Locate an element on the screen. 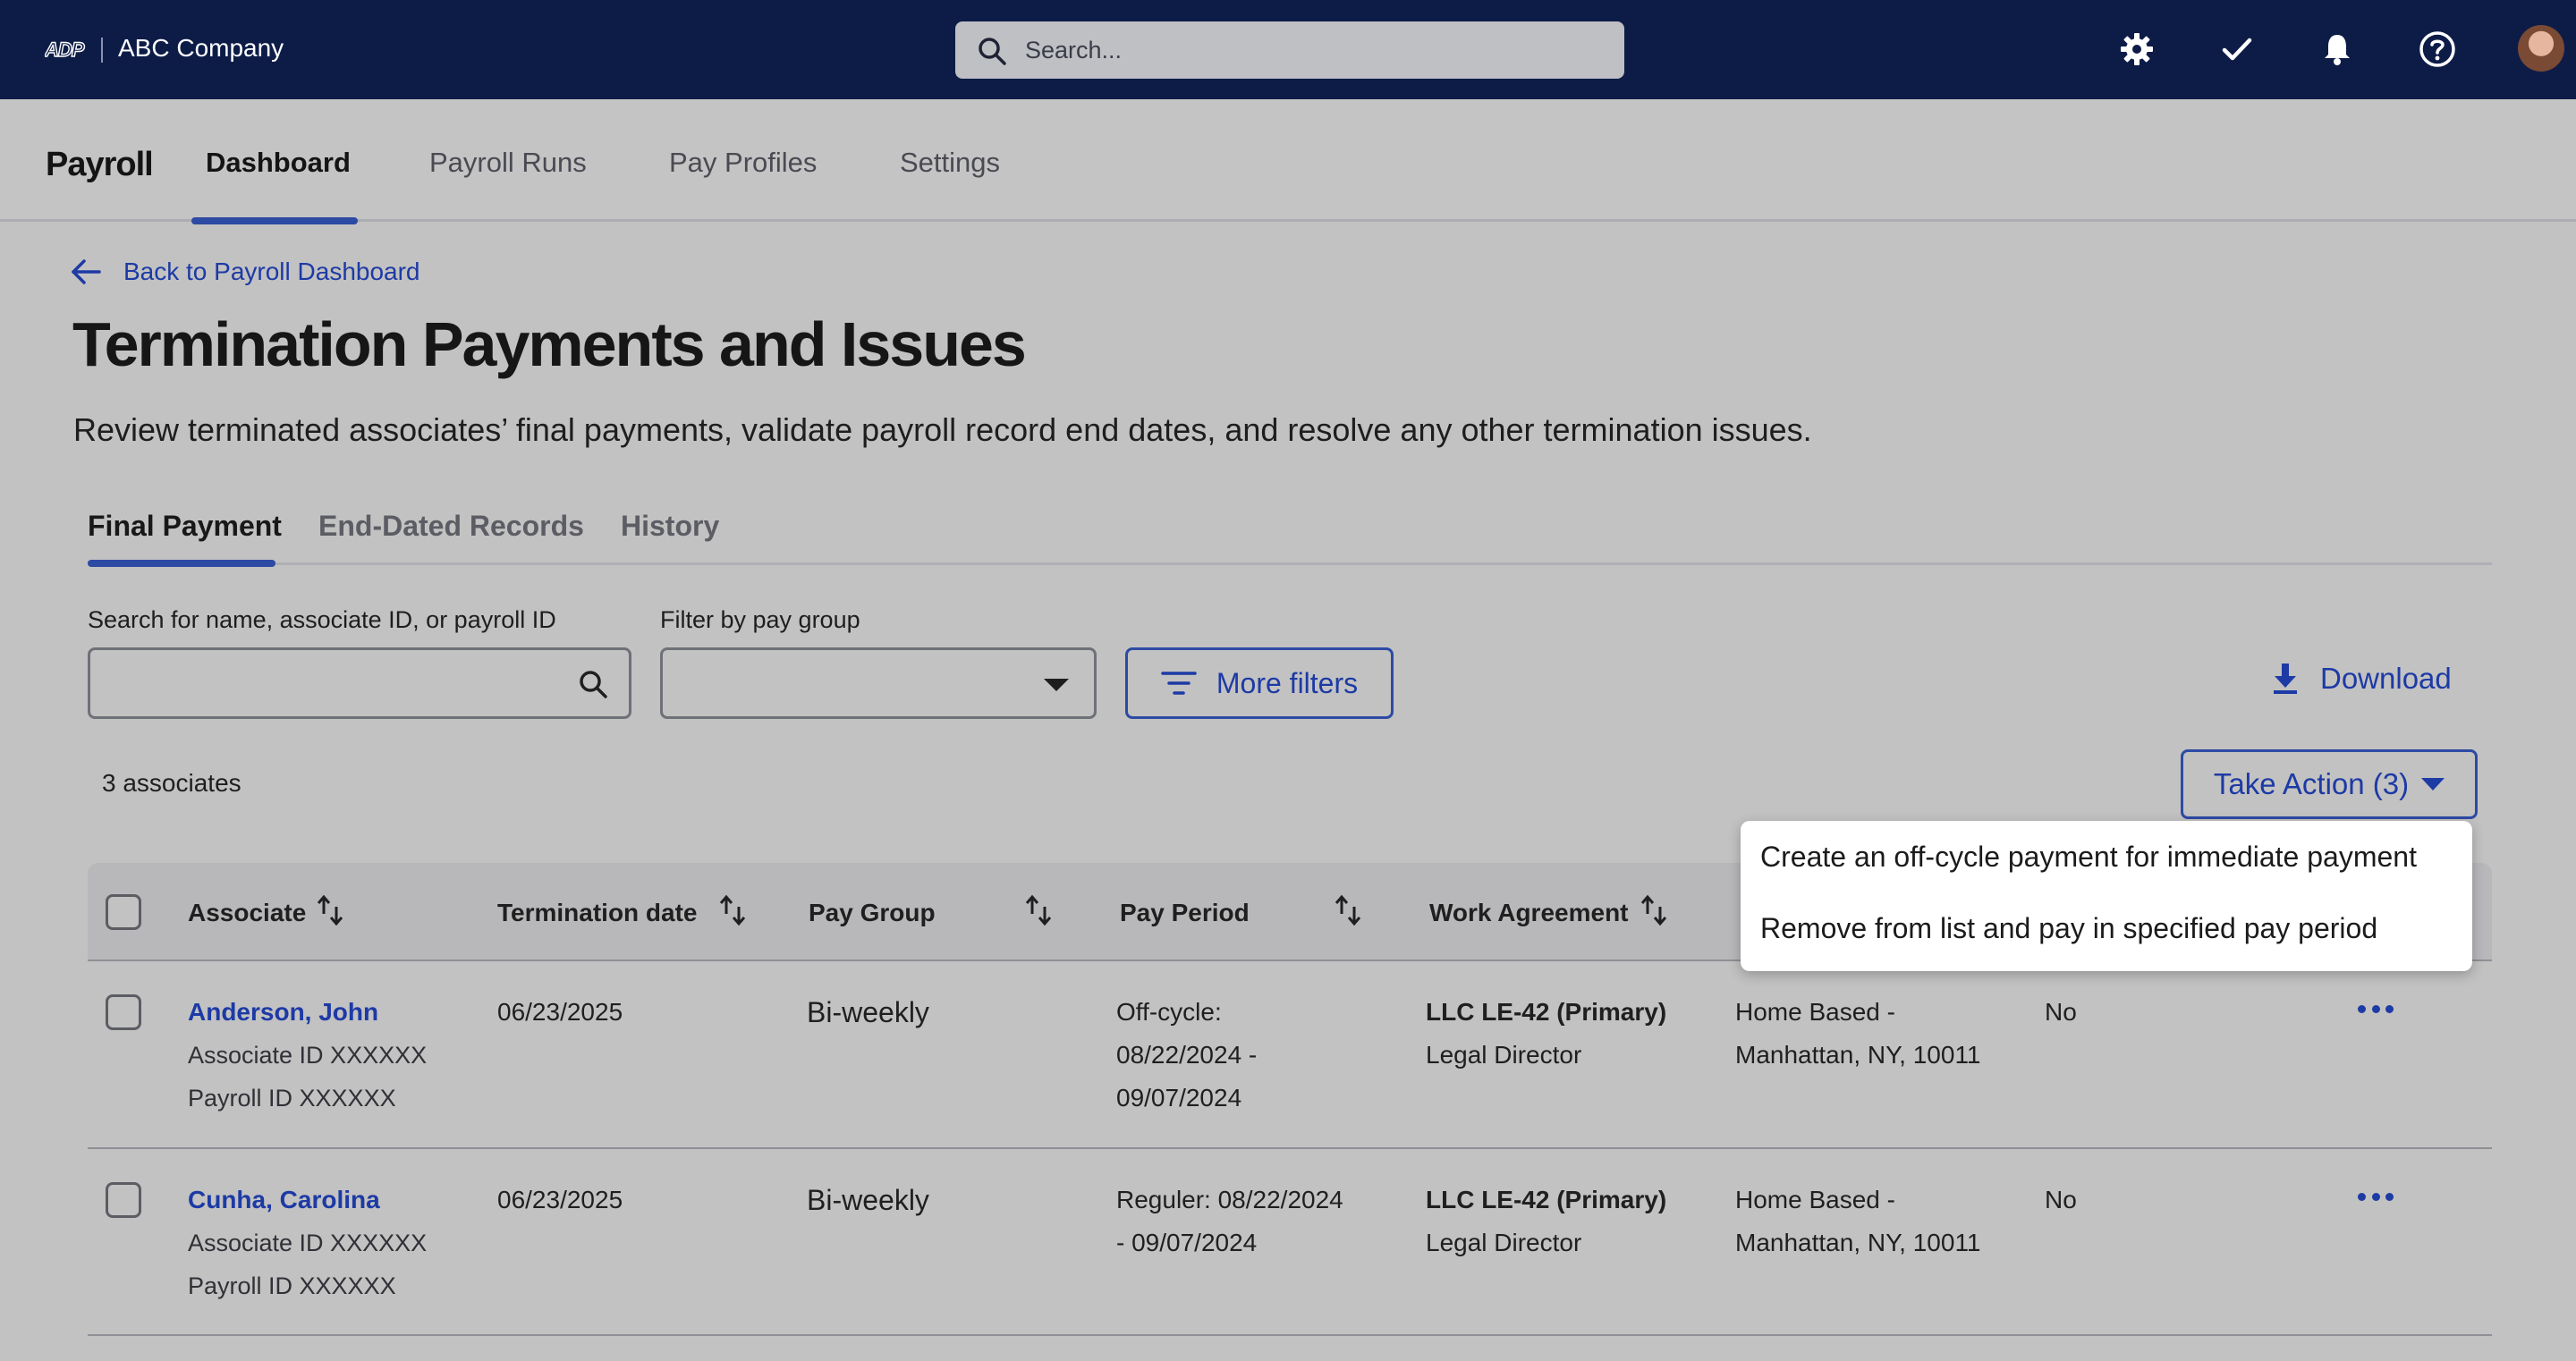 The width and height of the screenshot is (2576, 1361). global-search is located at coordinates (1289, 50).